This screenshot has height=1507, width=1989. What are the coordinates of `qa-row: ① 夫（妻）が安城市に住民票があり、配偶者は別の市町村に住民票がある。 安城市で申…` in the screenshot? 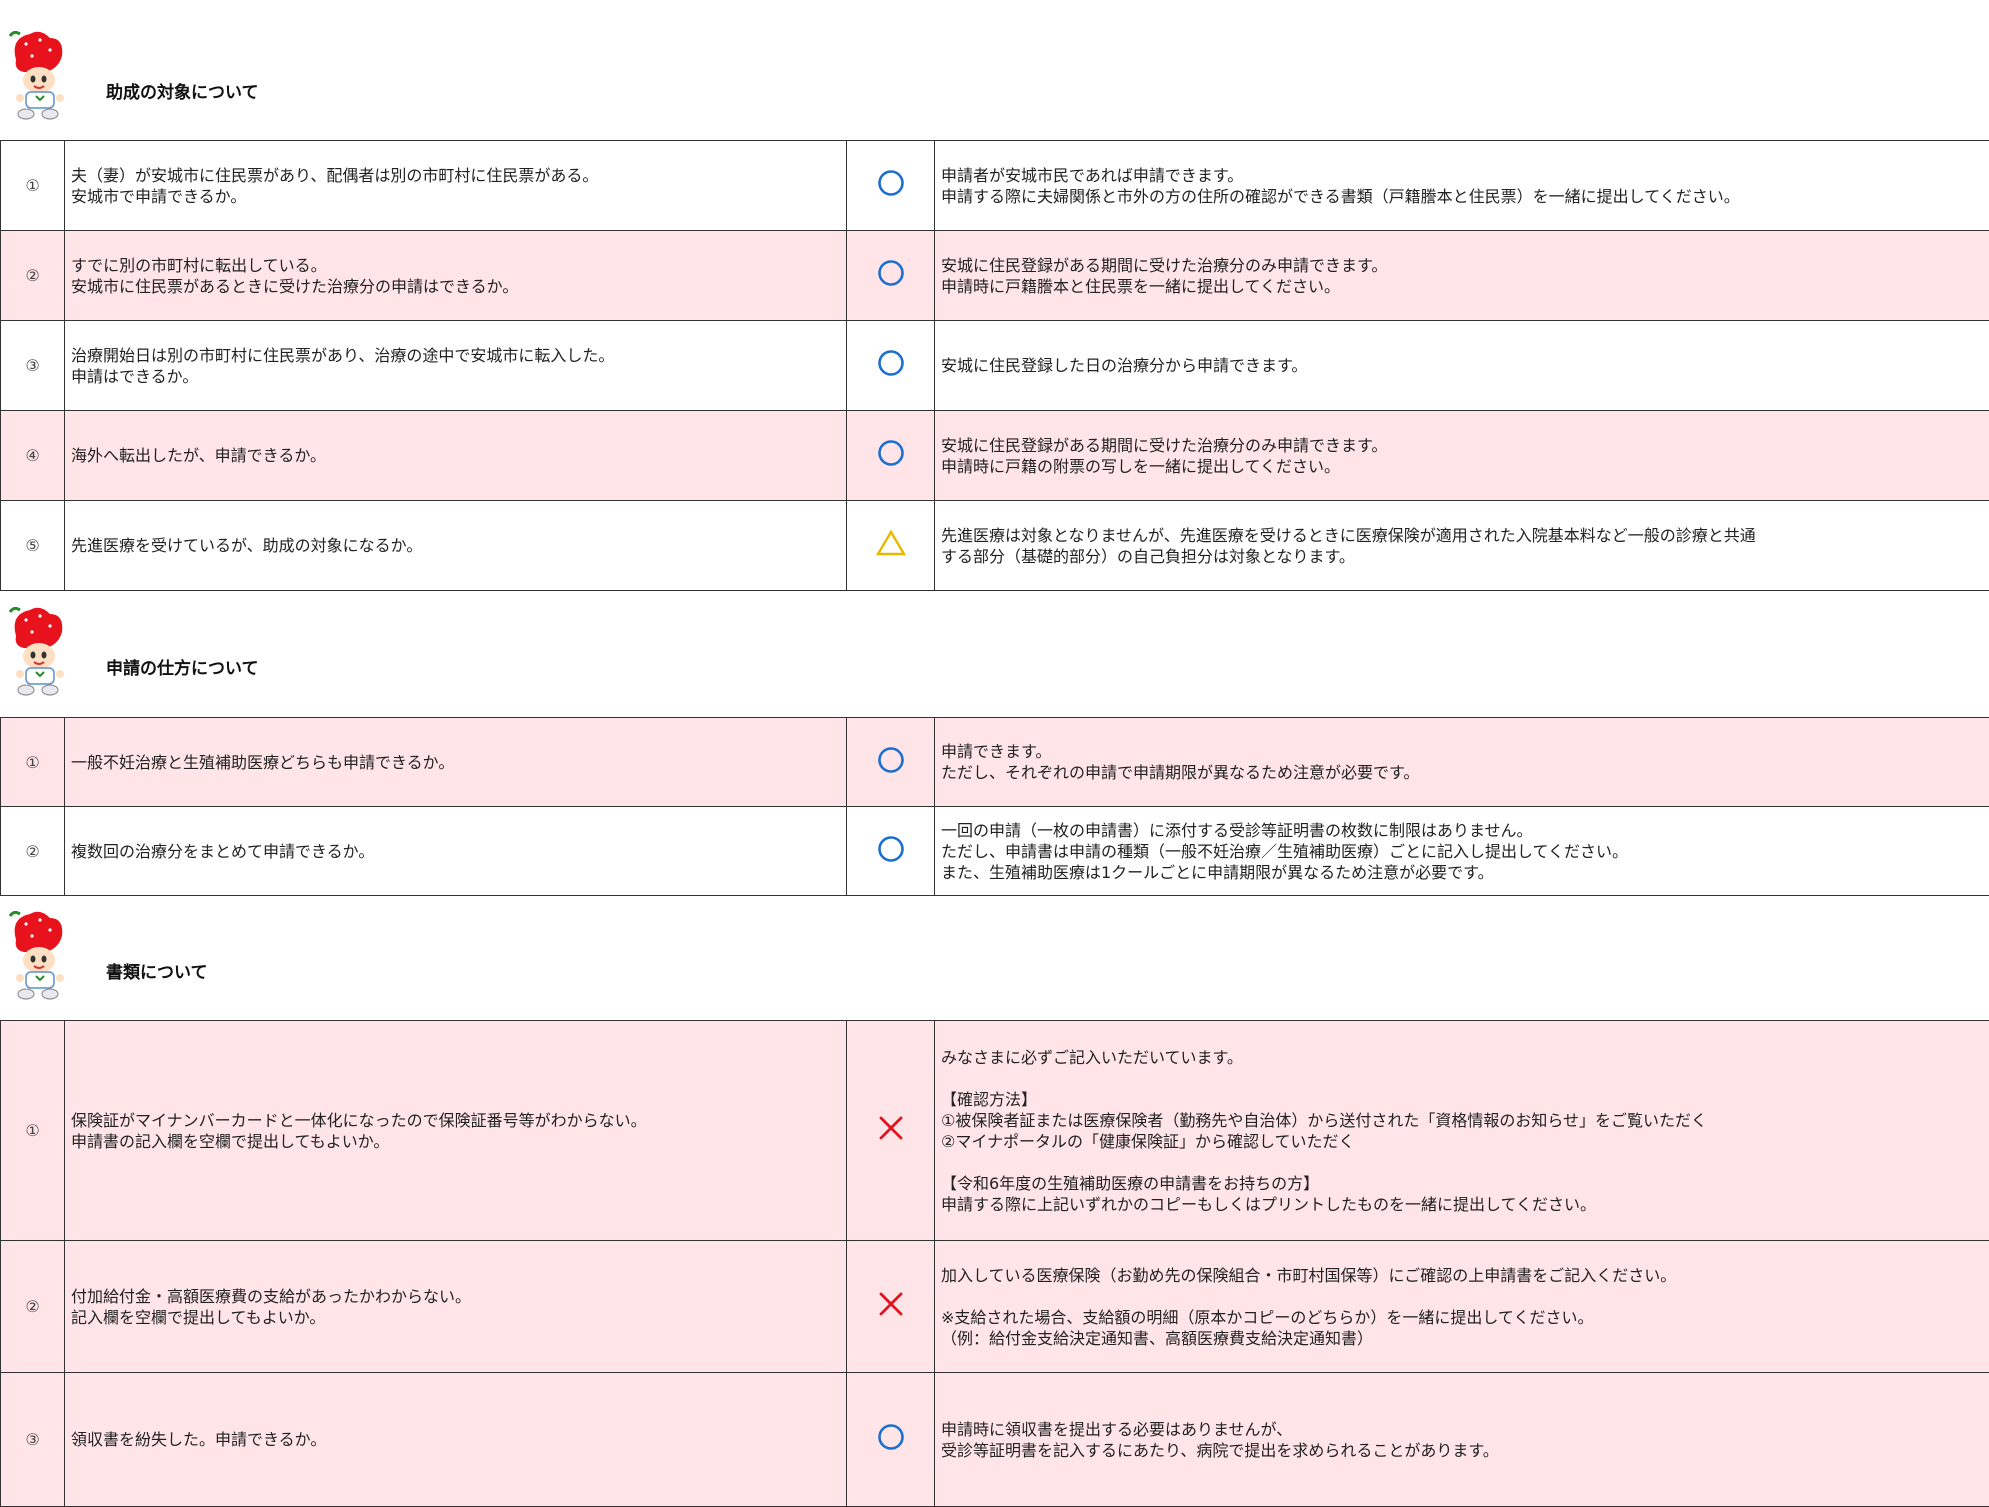 It's located at (994, 185).